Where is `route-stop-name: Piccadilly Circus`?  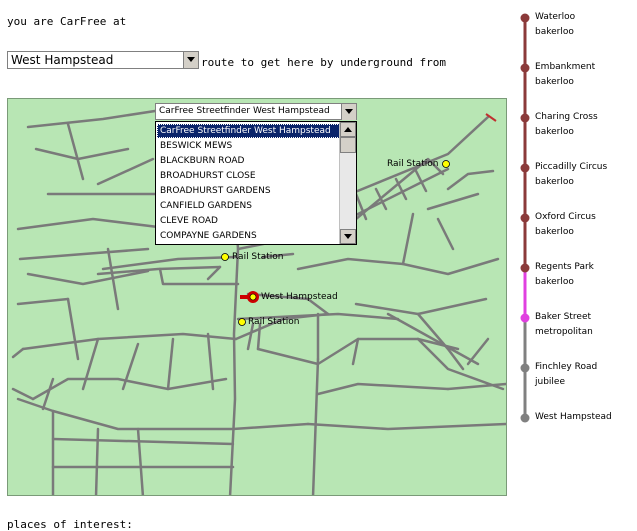 route-stop-name: Piccadilly Circus is located at coordinates (571, 167).